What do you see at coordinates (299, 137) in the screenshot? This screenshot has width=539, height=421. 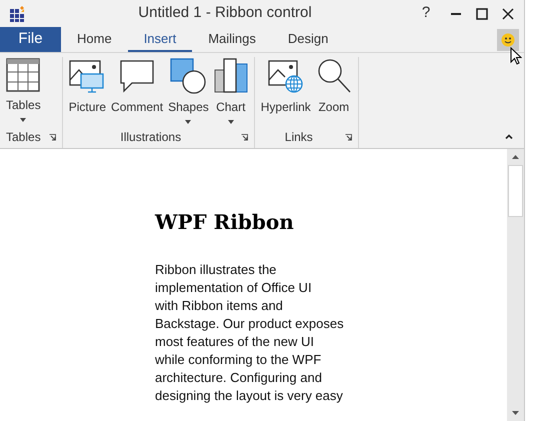 I see `group-label: Links` at bounding box center [299, 137].